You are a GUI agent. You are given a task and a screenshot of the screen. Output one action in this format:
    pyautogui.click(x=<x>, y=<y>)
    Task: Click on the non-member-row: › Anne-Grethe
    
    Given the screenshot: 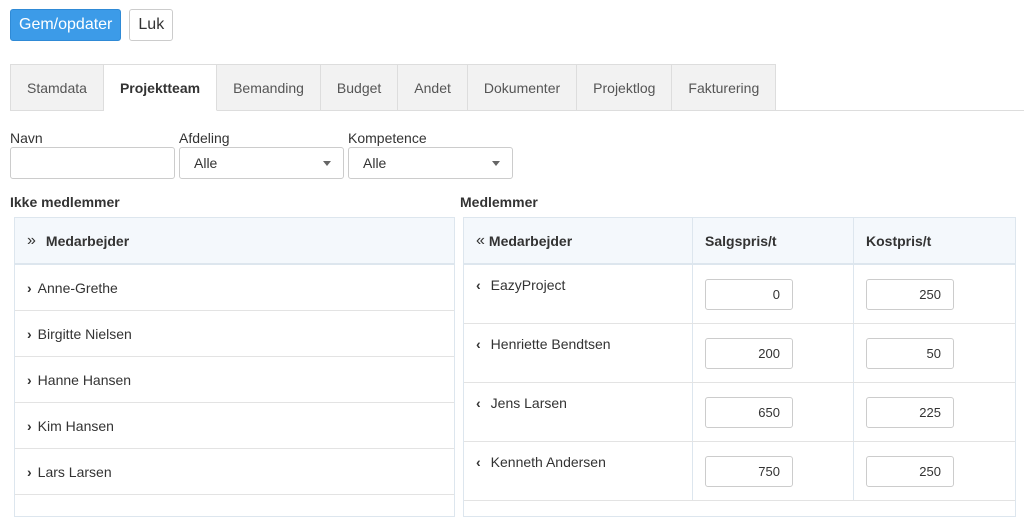 What is the action you would take?
    pyautogui.click(x=234, y=288)
    